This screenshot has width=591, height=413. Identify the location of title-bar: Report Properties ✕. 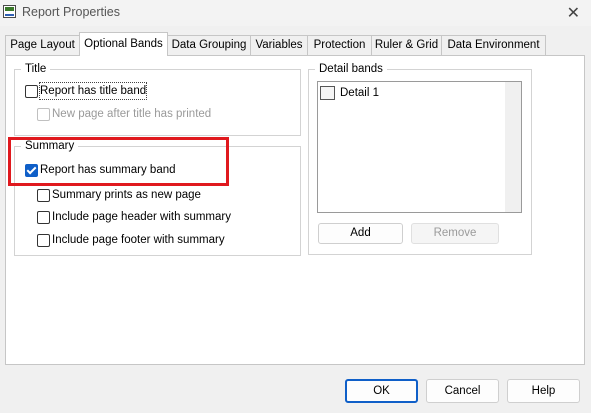
(295, 13).